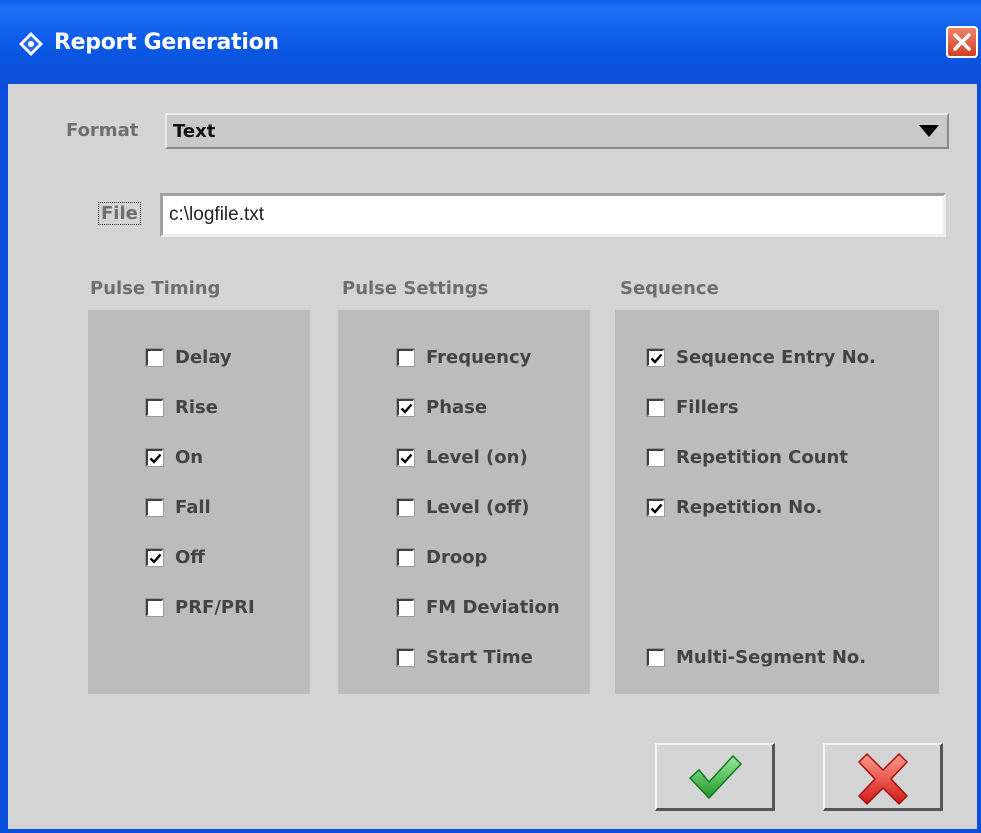 Image resolution: width=981 pixels, height=833 pixels. I want to click on checkbox-label: Delay, so click(203, 357).